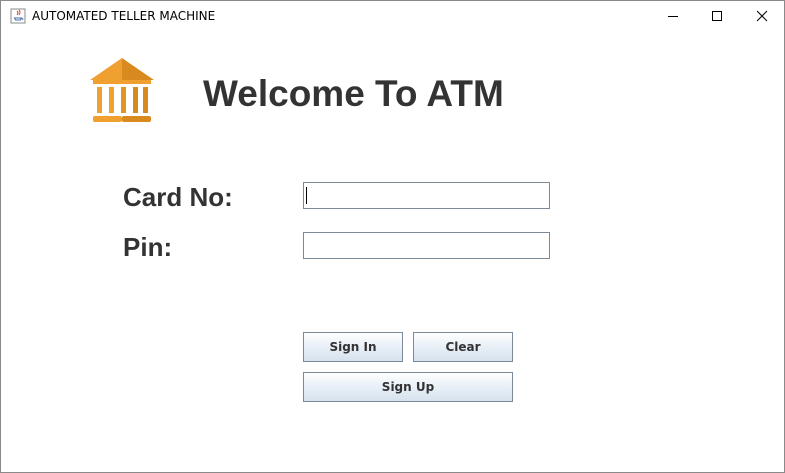 This screenshot has height=473, width=785. What do you see at coordinates (124, 16) in the screenshot?
I see `window-title: AUTOMATED TELLER MACHINE` at bounding box center [124, 16].